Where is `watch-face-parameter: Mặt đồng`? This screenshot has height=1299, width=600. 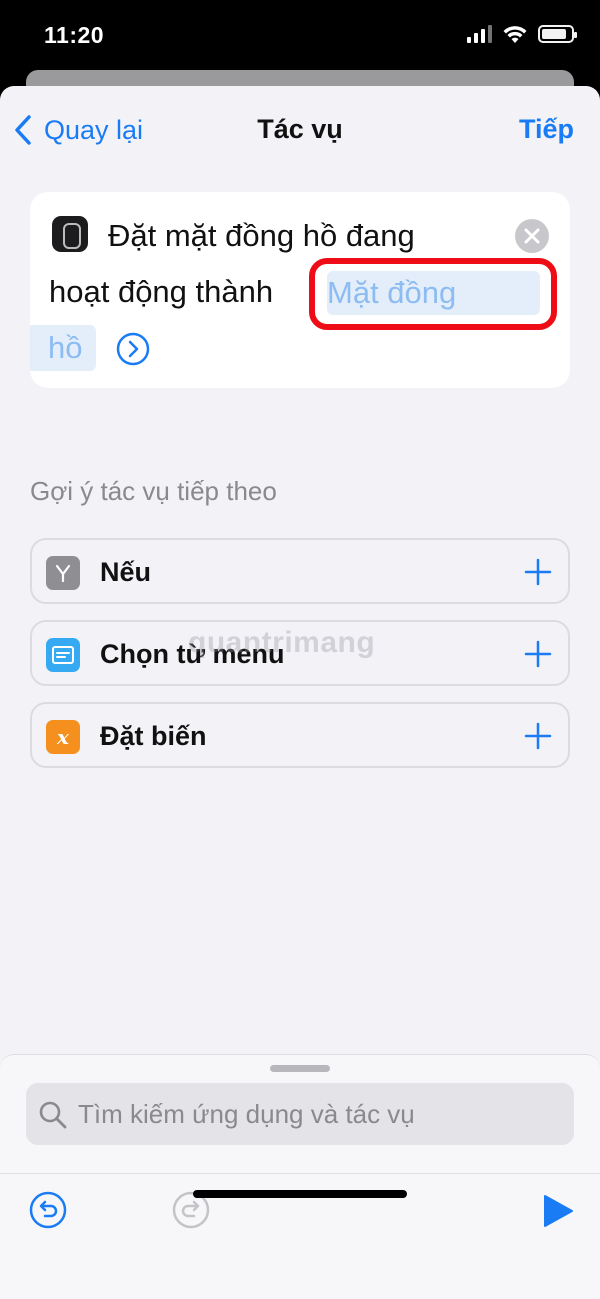 watch-face-parameter: Mặt đồng is located at coordinates (433, 293).